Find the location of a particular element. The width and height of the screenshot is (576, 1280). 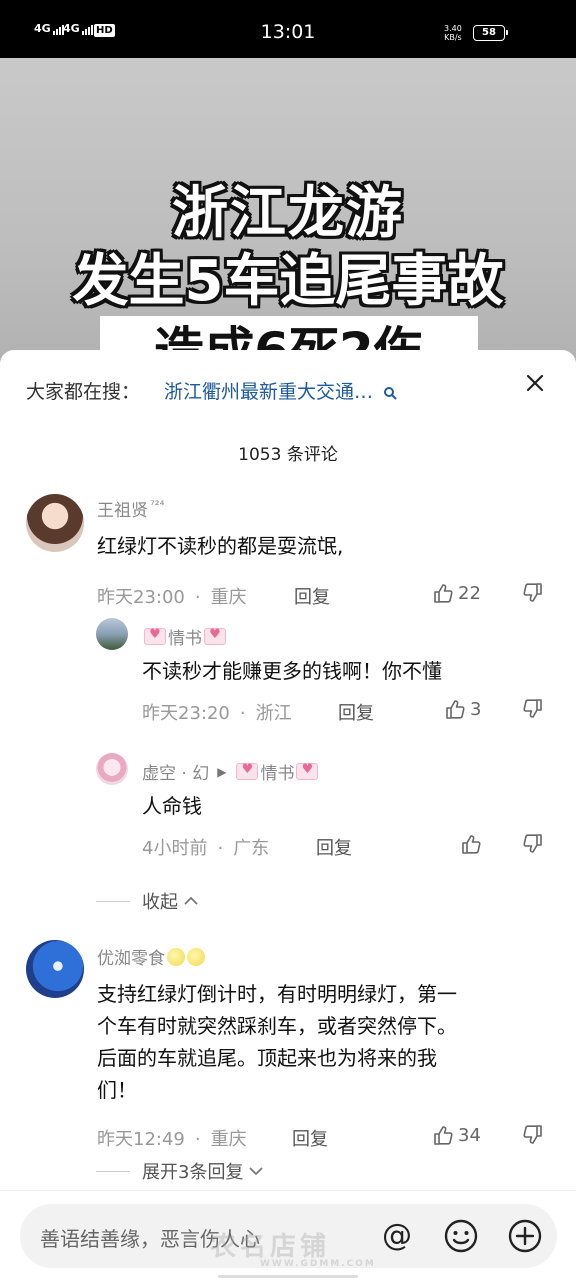

close-icon is located at coordinates (535, 383).